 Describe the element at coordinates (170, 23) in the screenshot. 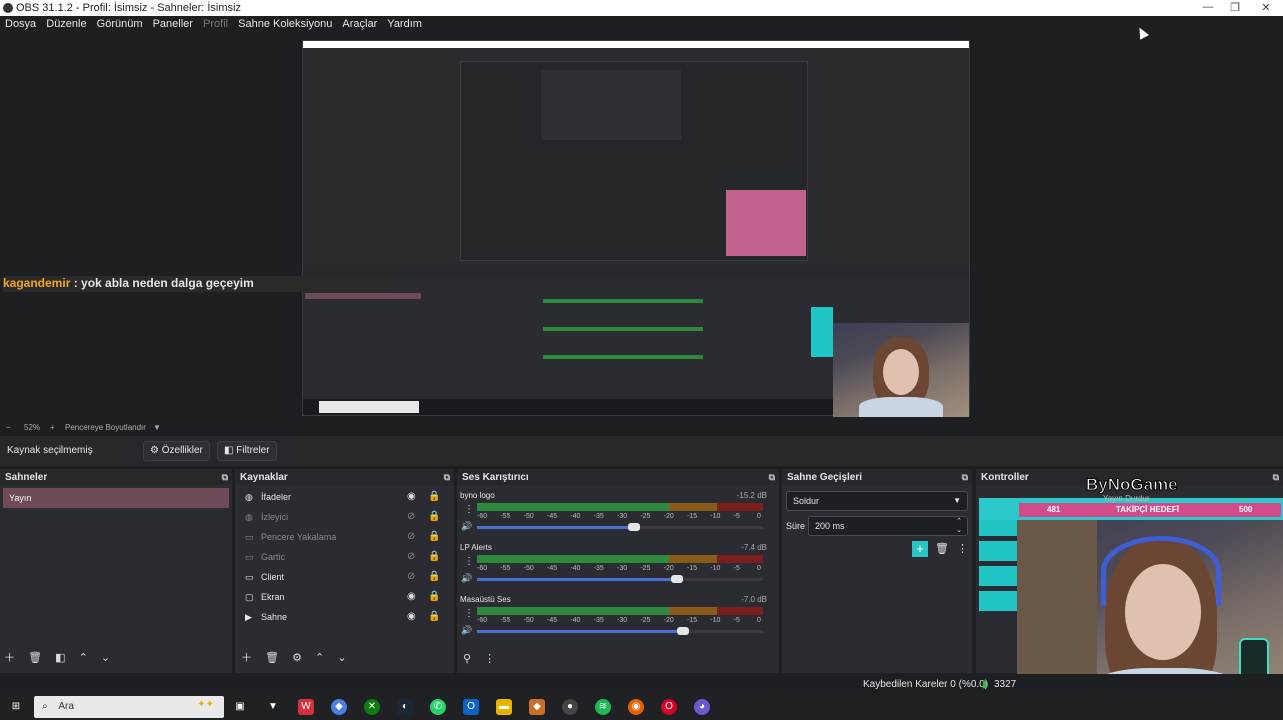

I see `menu-paneller: Paneller` at that location.